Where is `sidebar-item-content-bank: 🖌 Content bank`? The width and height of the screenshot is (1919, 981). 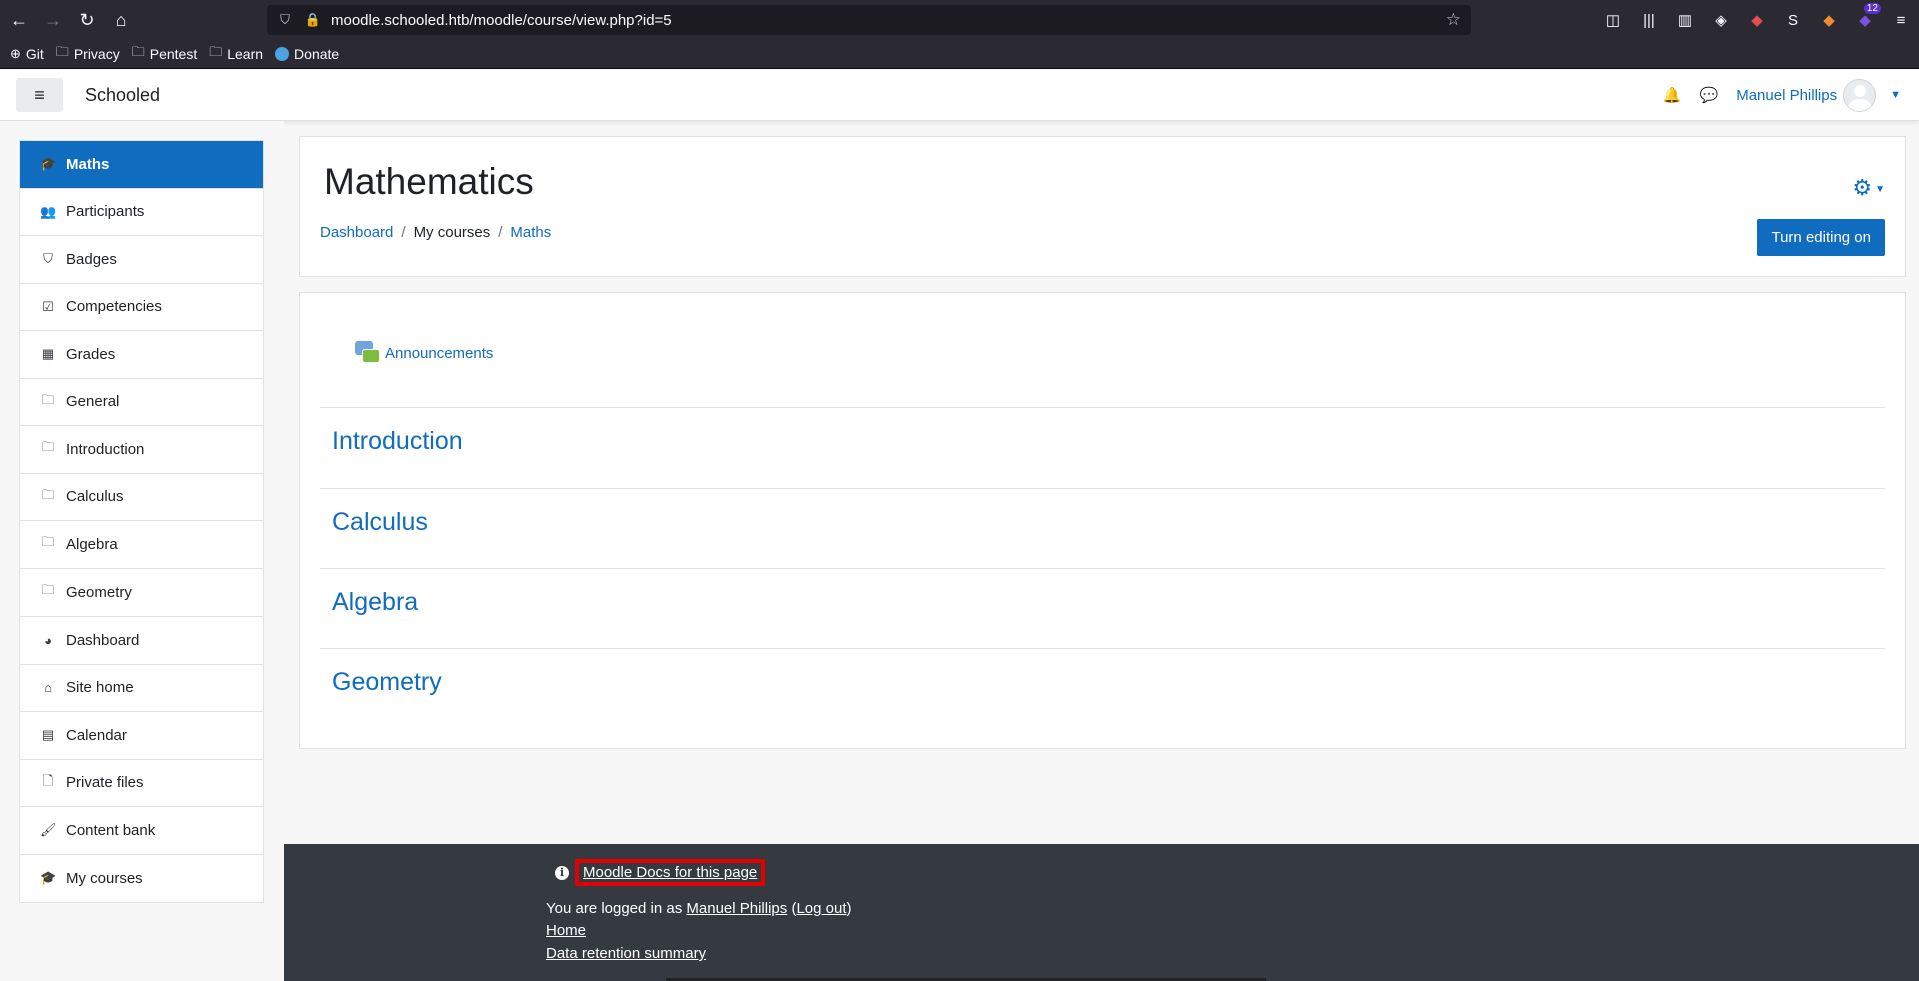 sidebar-item-content-bank: 🖌 Content bank is located at coordinates (141, 831).